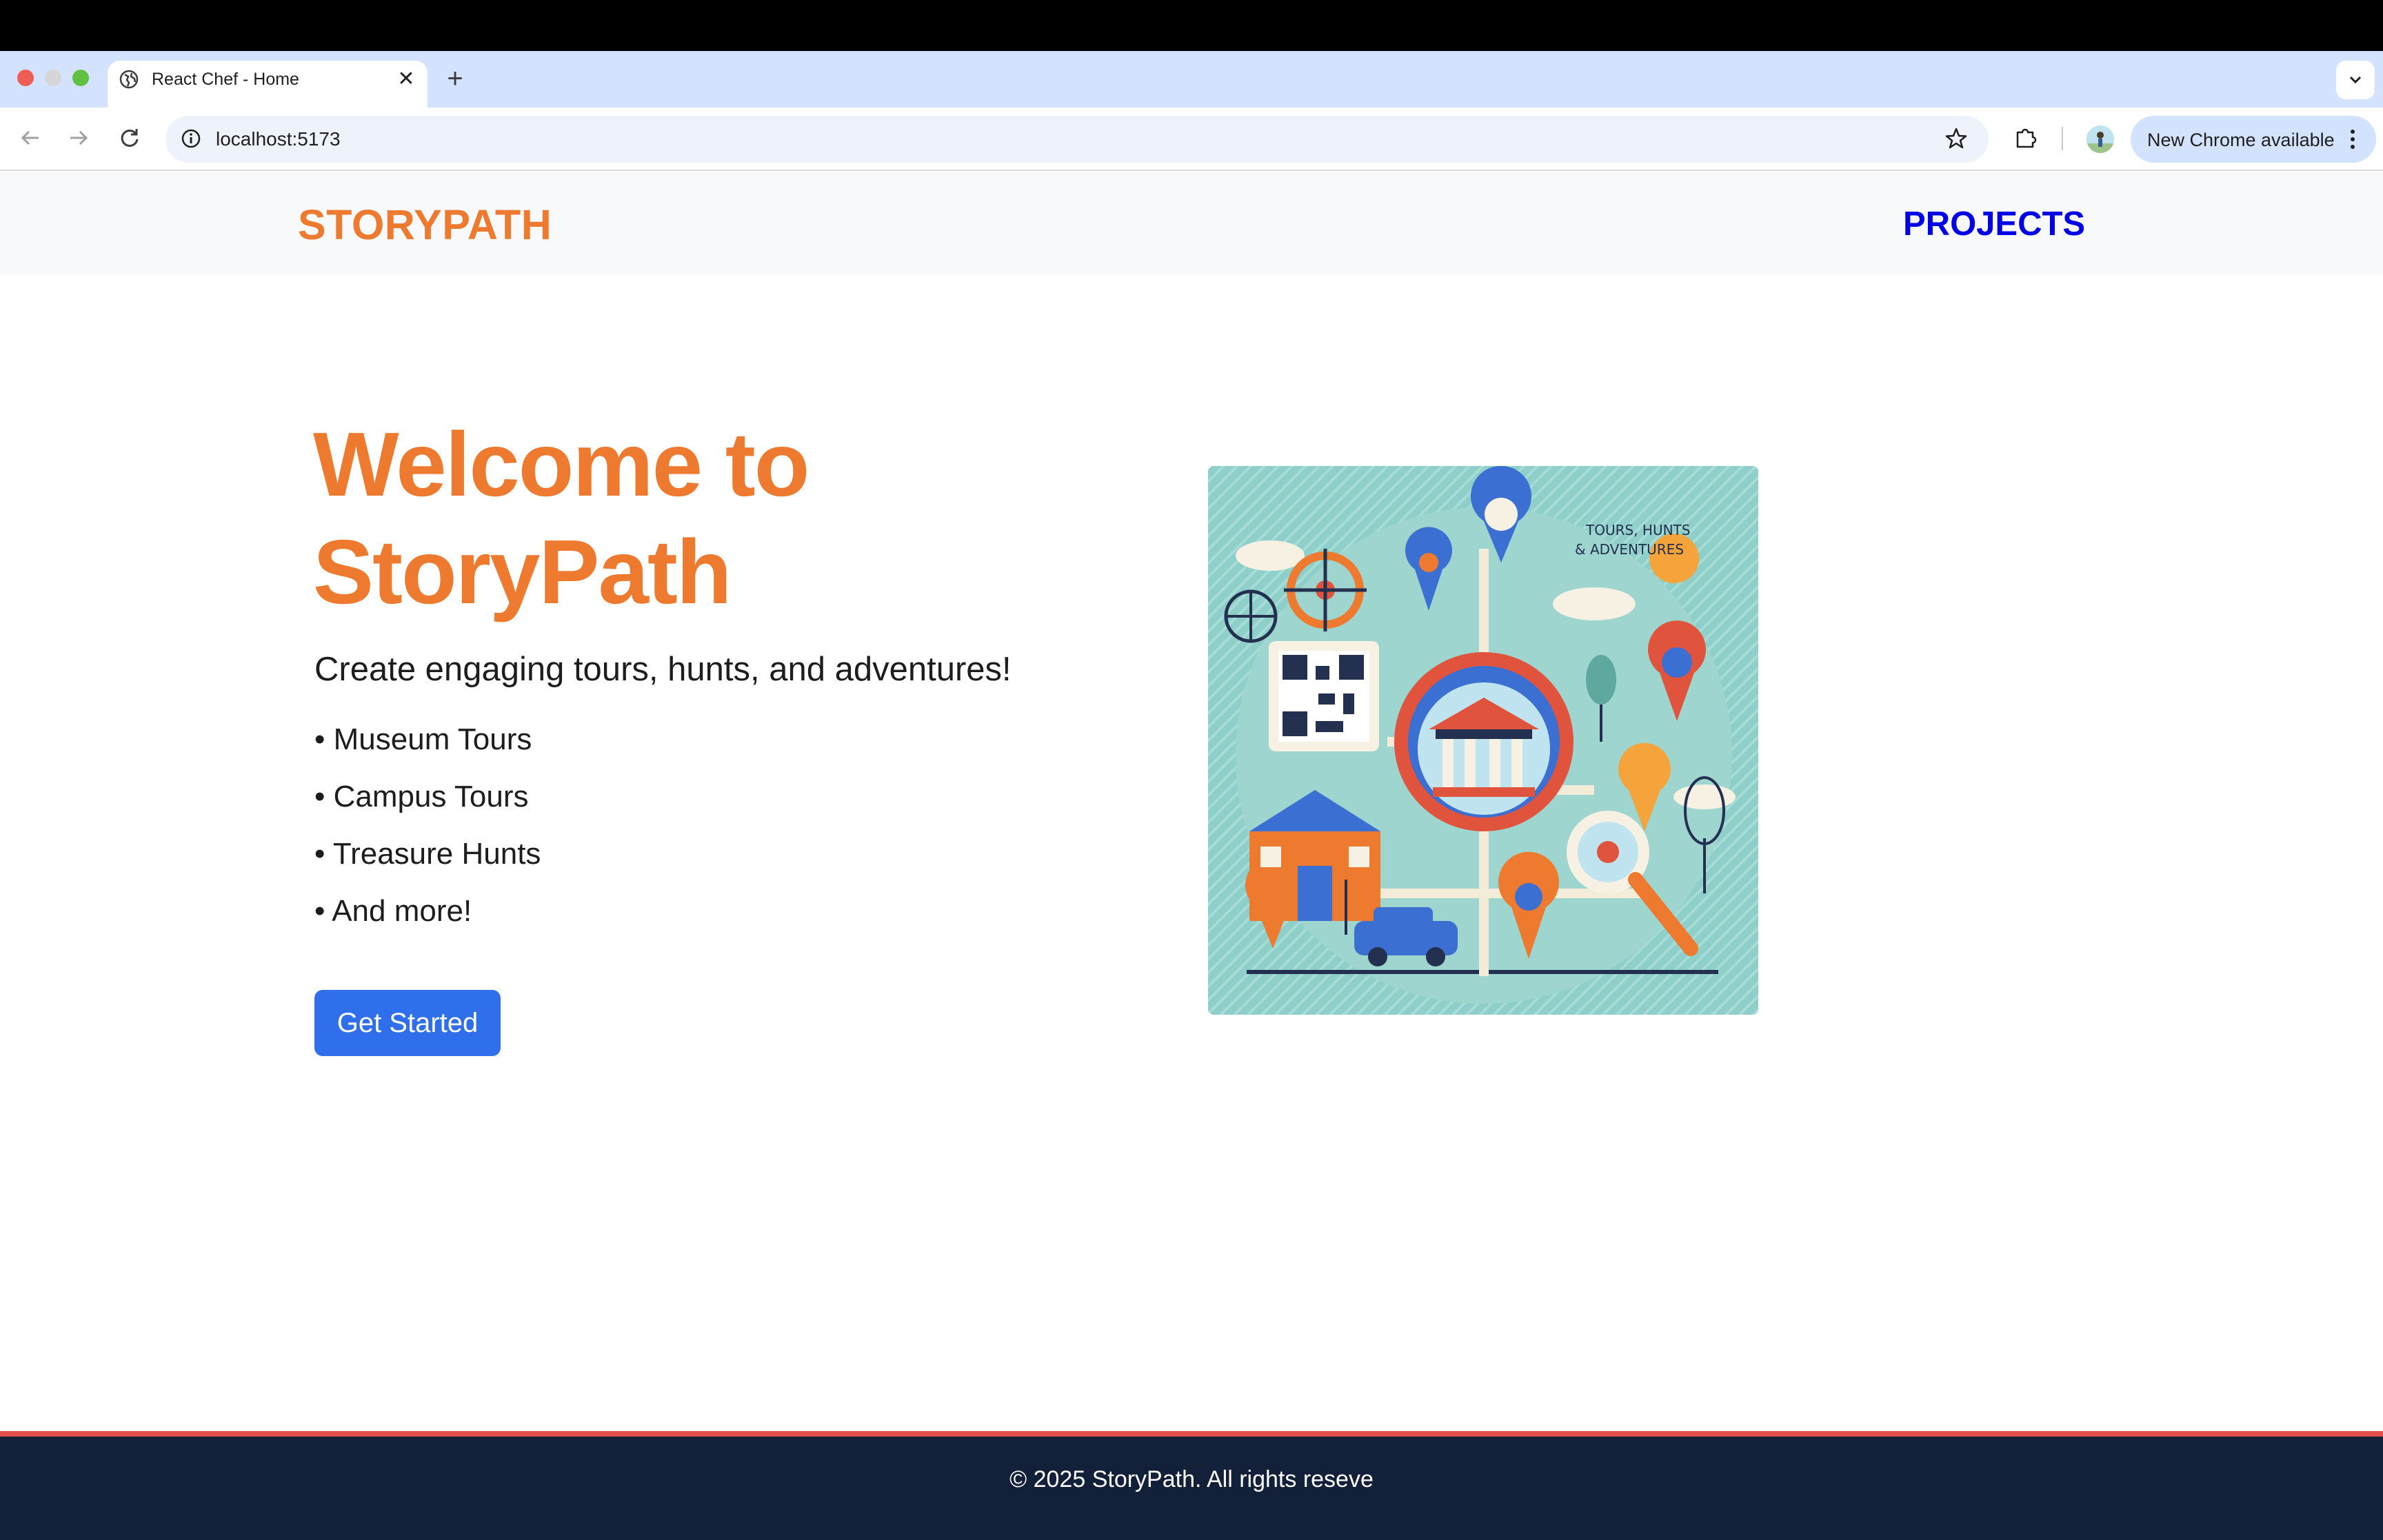  I want to click on window-close-button, so click(25, 78).